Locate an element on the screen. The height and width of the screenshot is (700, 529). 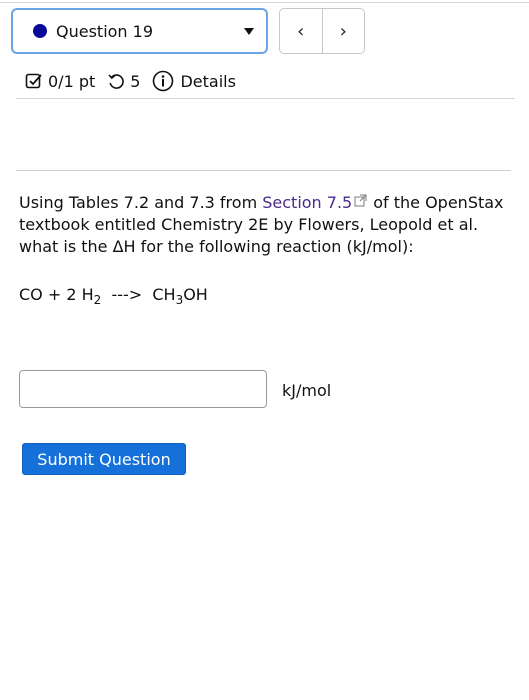
unit-label: kJ/mol is located at coordinates (307, 390).